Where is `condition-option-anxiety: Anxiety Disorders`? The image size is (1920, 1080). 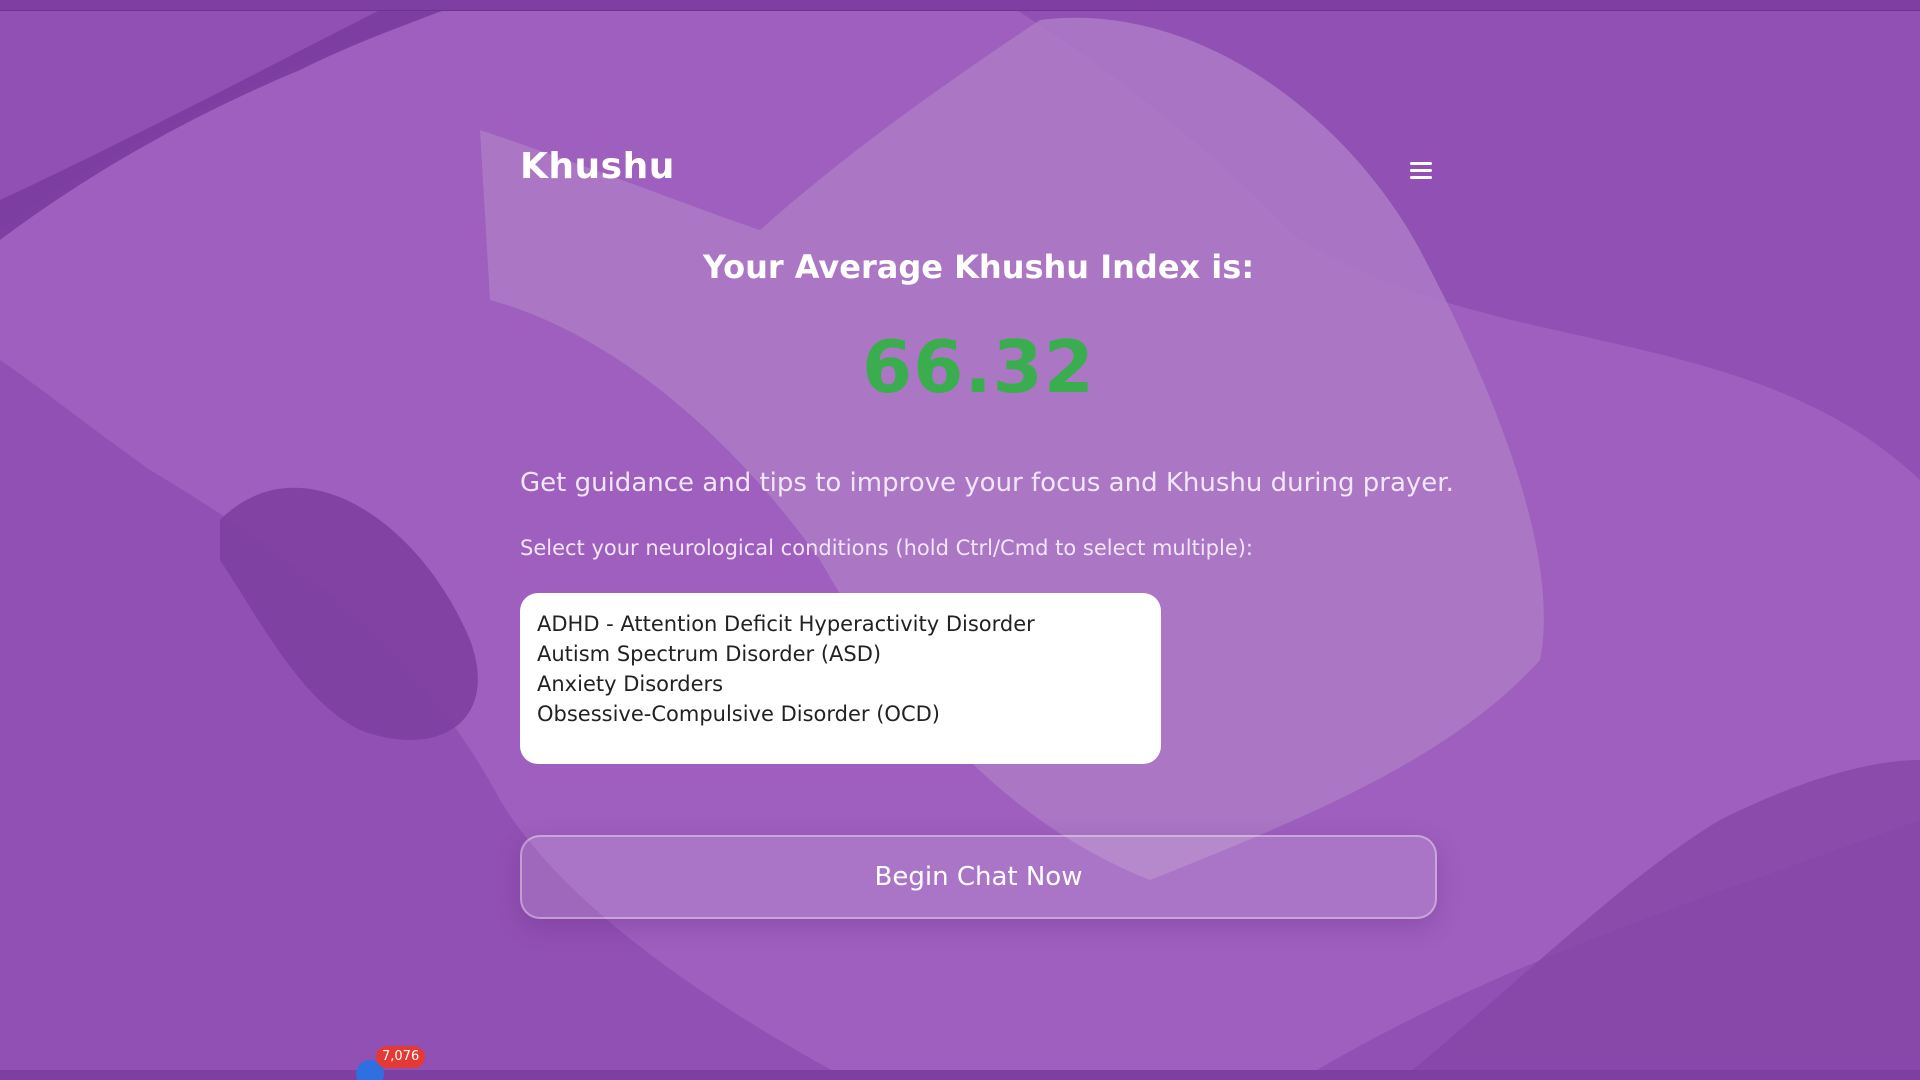 condition-option-anxiety: Anxiety Disorders is located at coordinates (840, 684).